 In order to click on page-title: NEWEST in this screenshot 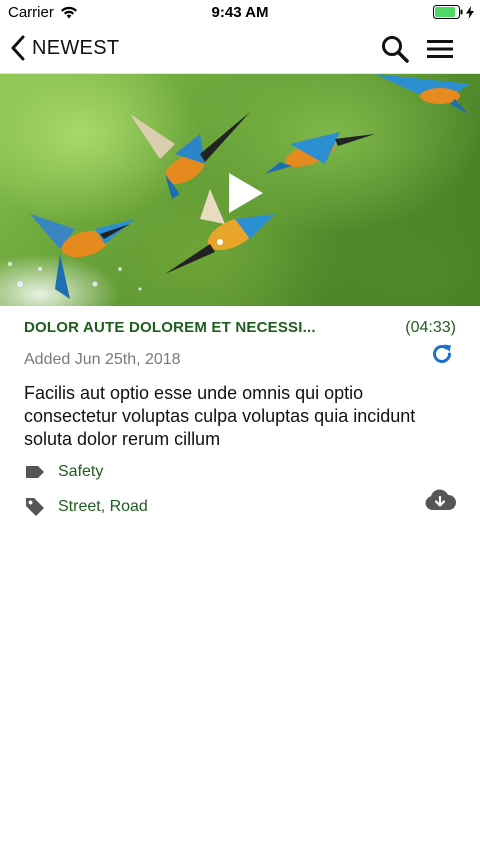, I will do `click(76, 47)`.